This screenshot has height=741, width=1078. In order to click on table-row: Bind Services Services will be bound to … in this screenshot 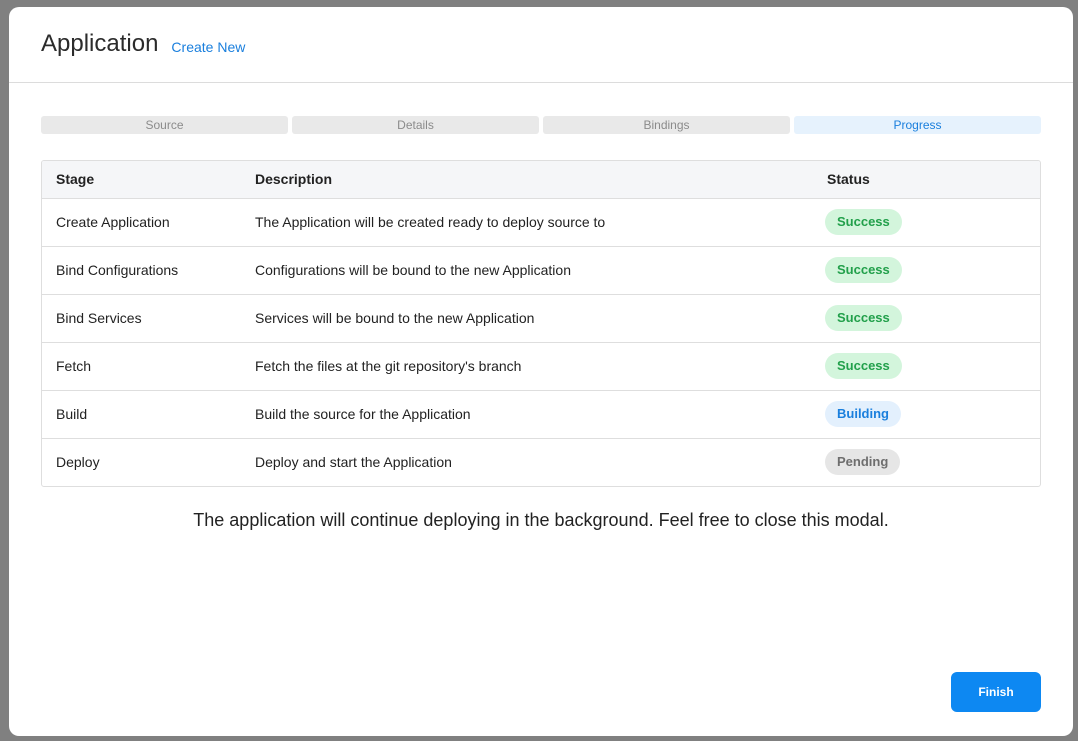, I will do `click(541, 318)`.